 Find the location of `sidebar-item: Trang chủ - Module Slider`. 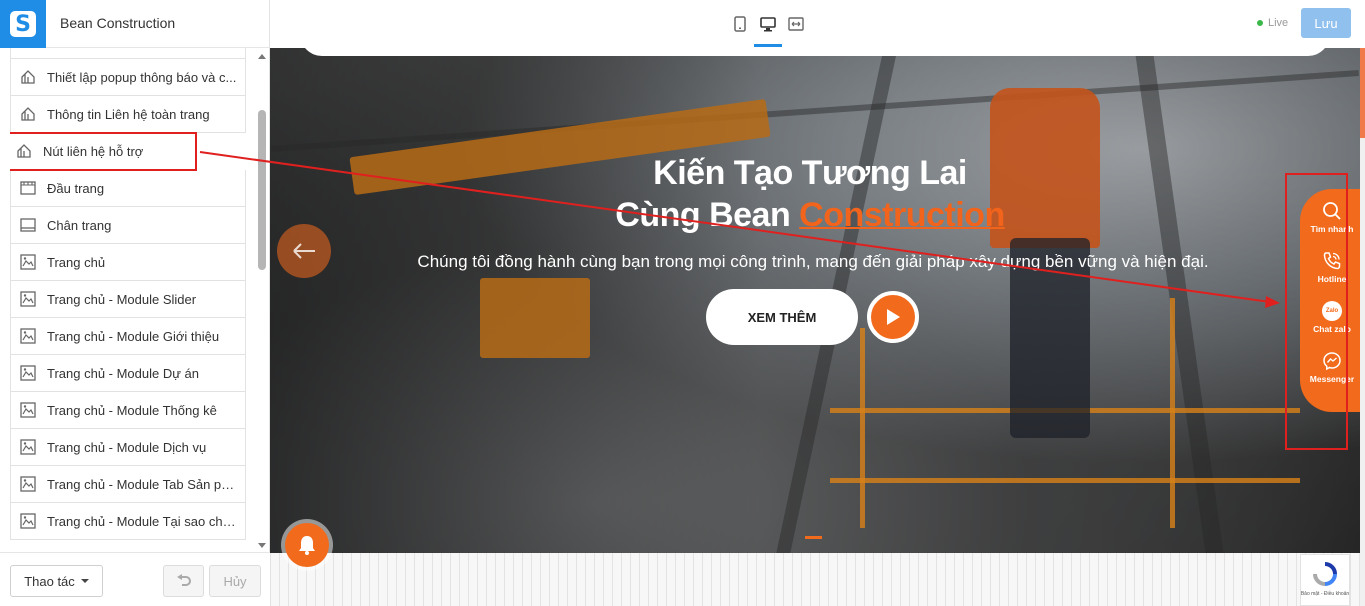

sidebar-item: Trang chủ - Module Slider is located at coordinates (128, 299).